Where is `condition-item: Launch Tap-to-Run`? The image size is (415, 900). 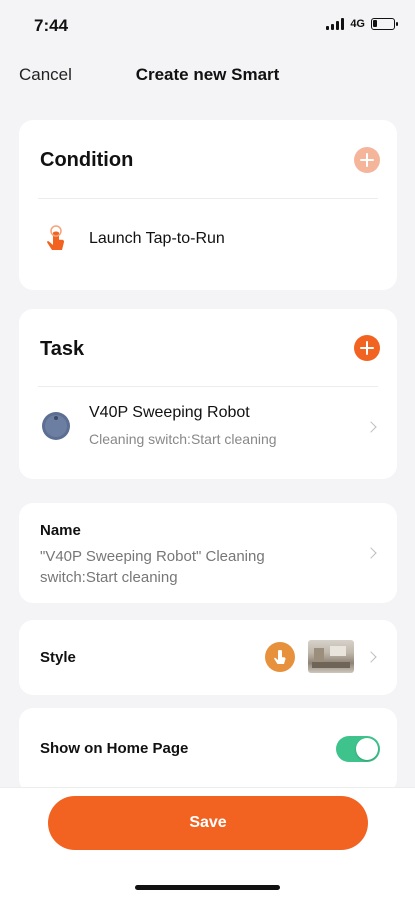
condition-item: Launch Tap-to-Run is located at coordinates (208, 240).